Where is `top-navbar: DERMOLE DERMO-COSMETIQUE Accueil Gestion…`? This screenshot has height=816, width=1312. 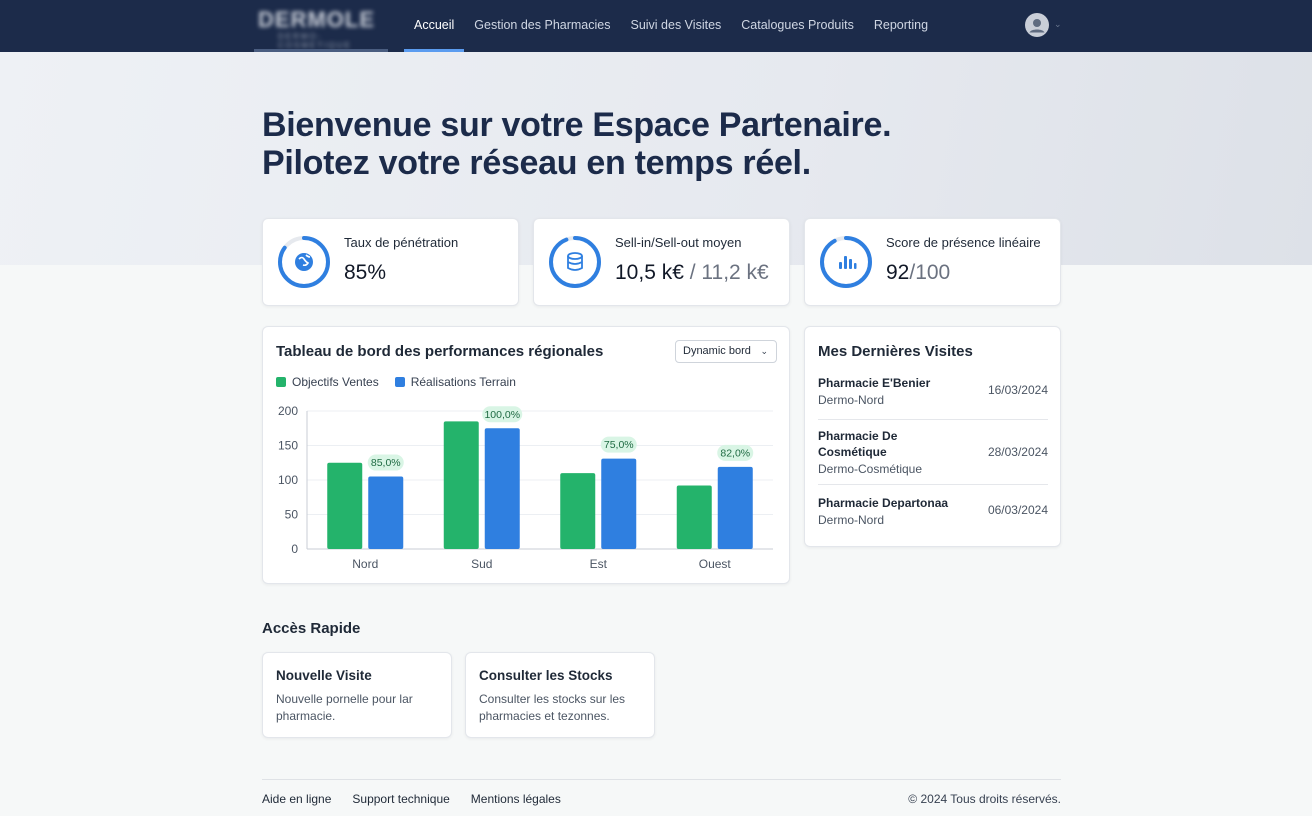 top-navbar: DERMOLE DERMO-COSMETIQUE Accueil Gestion… is located at coordinates (656, 26).